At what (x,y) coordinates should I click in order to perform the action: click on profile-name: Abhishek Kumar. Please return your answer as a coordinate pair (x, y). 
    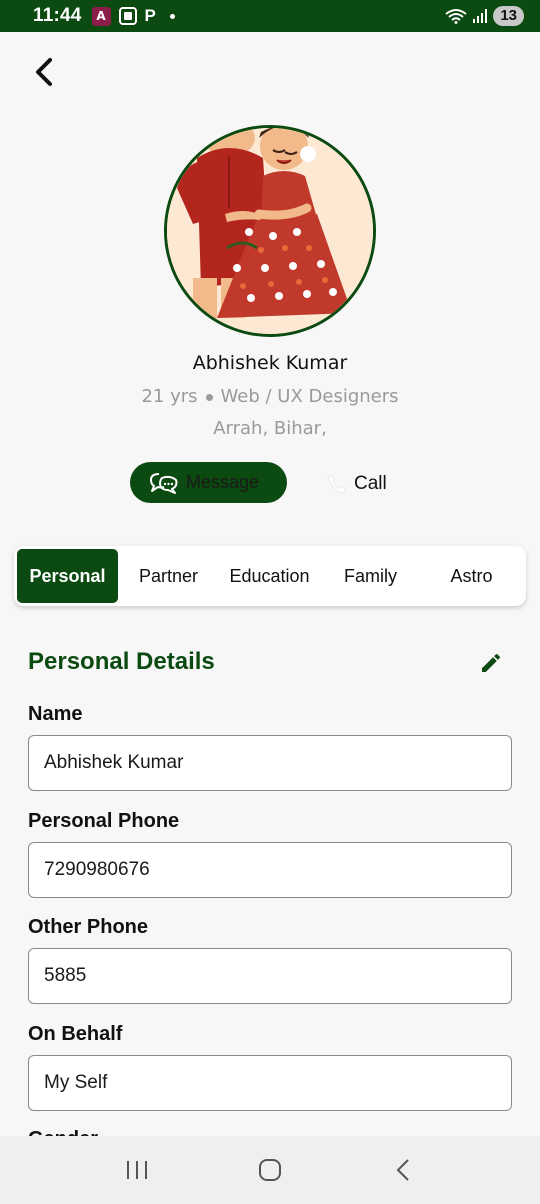
    Looking at the image, I should click on (270, 363).